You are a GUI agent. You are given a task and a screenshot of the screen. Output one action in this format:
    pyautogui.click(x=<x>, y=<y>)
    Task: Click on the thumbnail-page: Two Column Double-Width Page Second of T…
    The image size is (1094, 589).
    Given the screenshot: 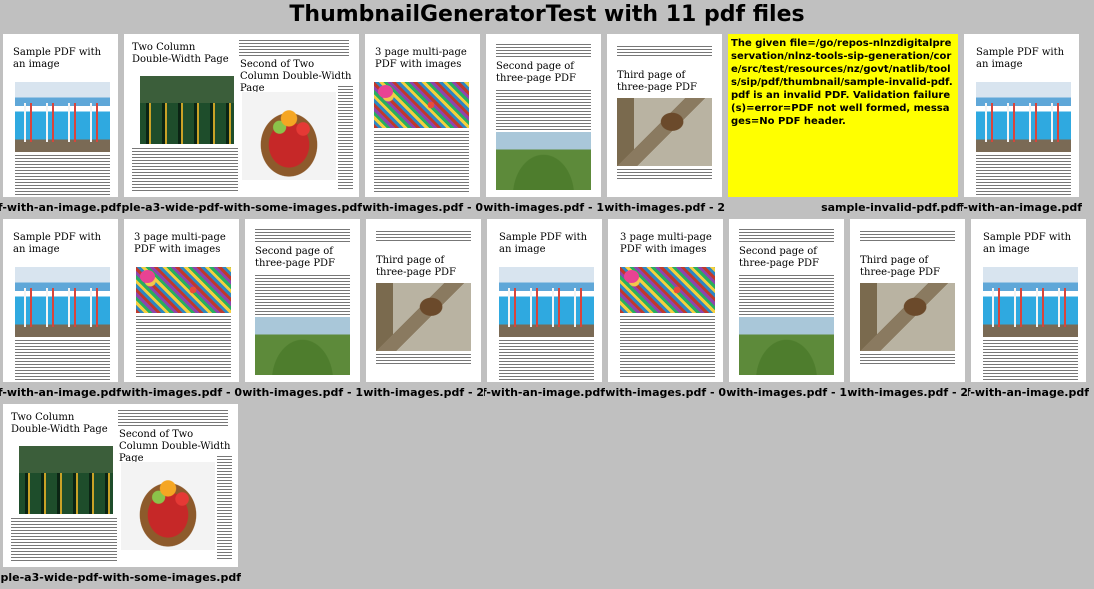 What is the action you would take?
    pyautogui.click(x=241, y=115)
    